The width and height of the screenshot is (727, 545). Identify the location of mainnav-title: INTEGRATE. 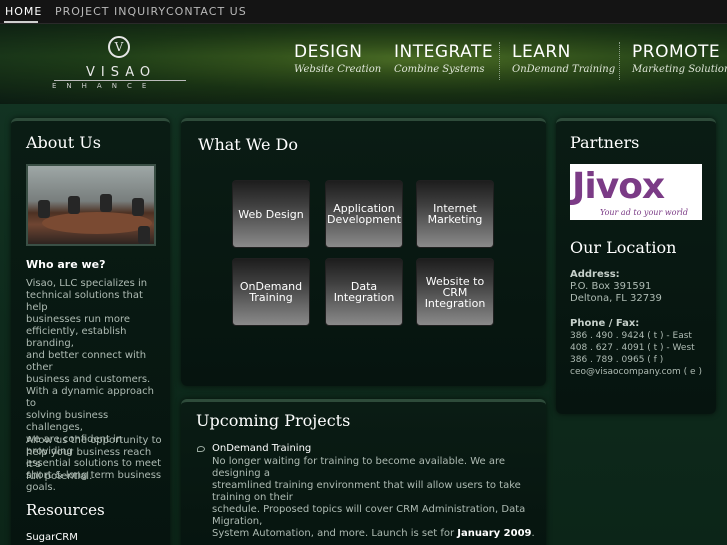
(444, 52).